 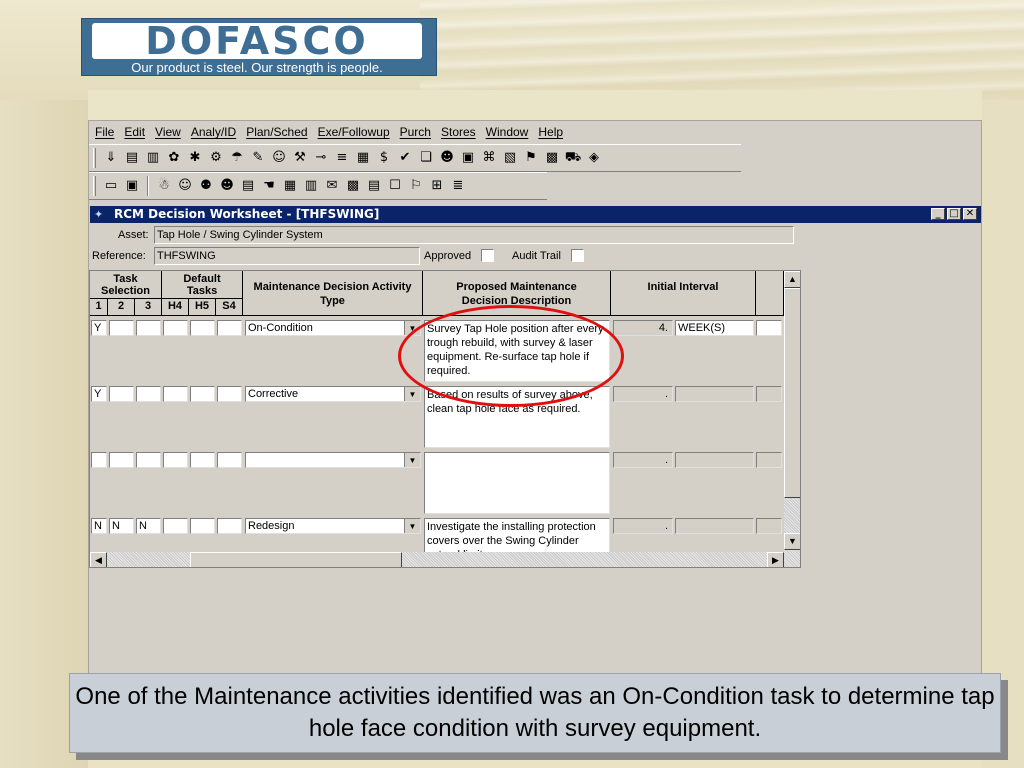 I want to click on minimize-icon: _, so click(x=938, y=214).